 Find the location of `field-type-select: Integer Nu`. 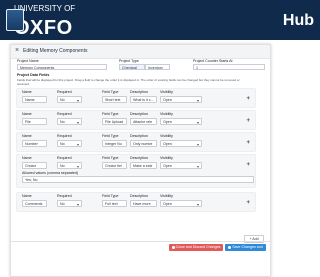

field-type-select: Integer Nu is located at coordinates (114, 143).